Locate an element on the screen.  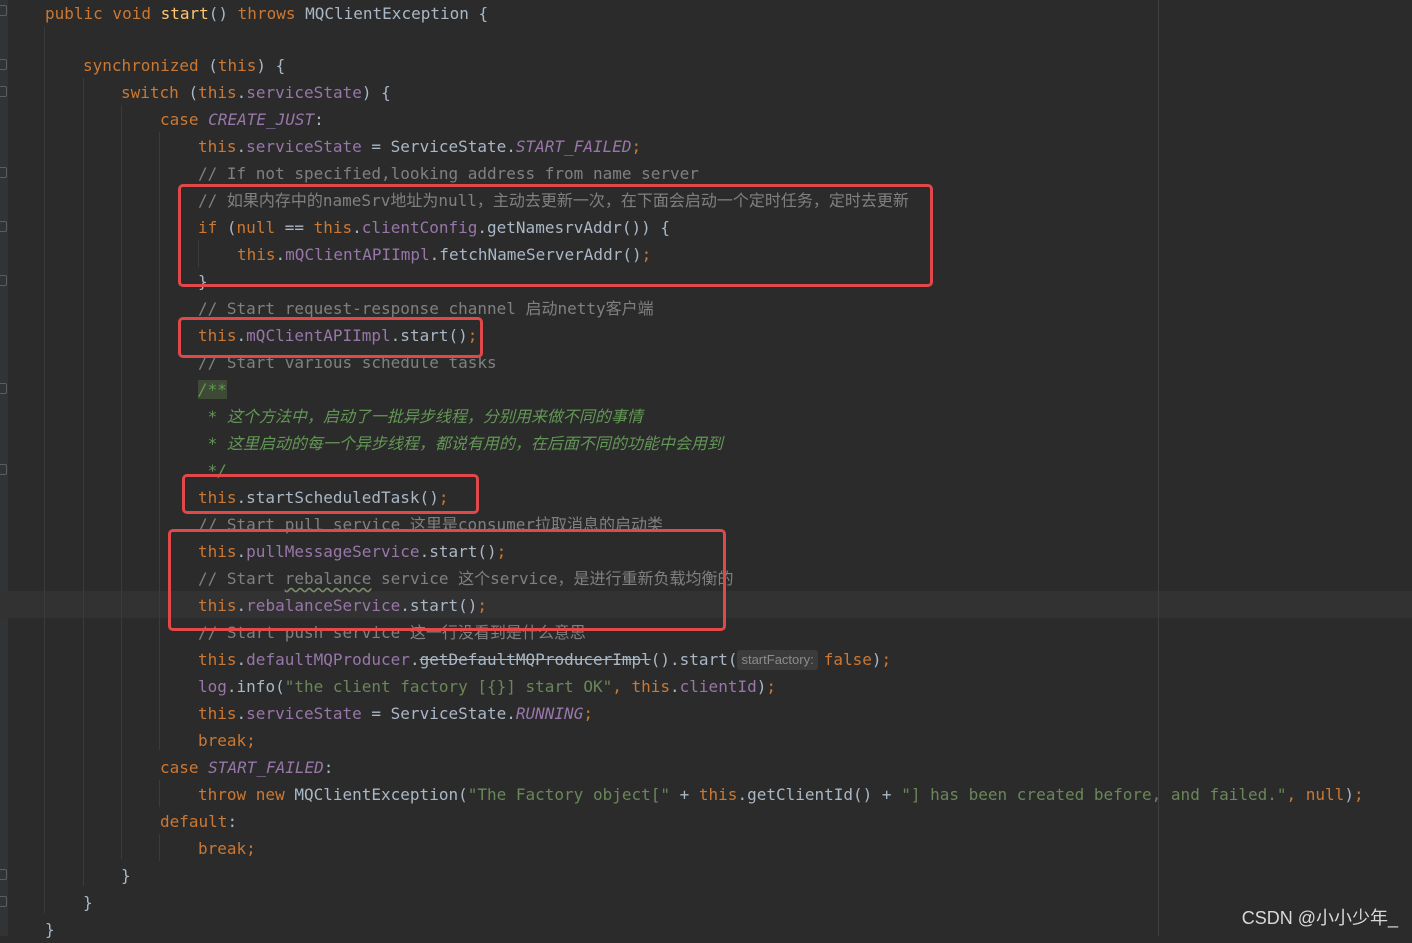
highlight-box-pull-rebalance is located at coordinates (447, 580).